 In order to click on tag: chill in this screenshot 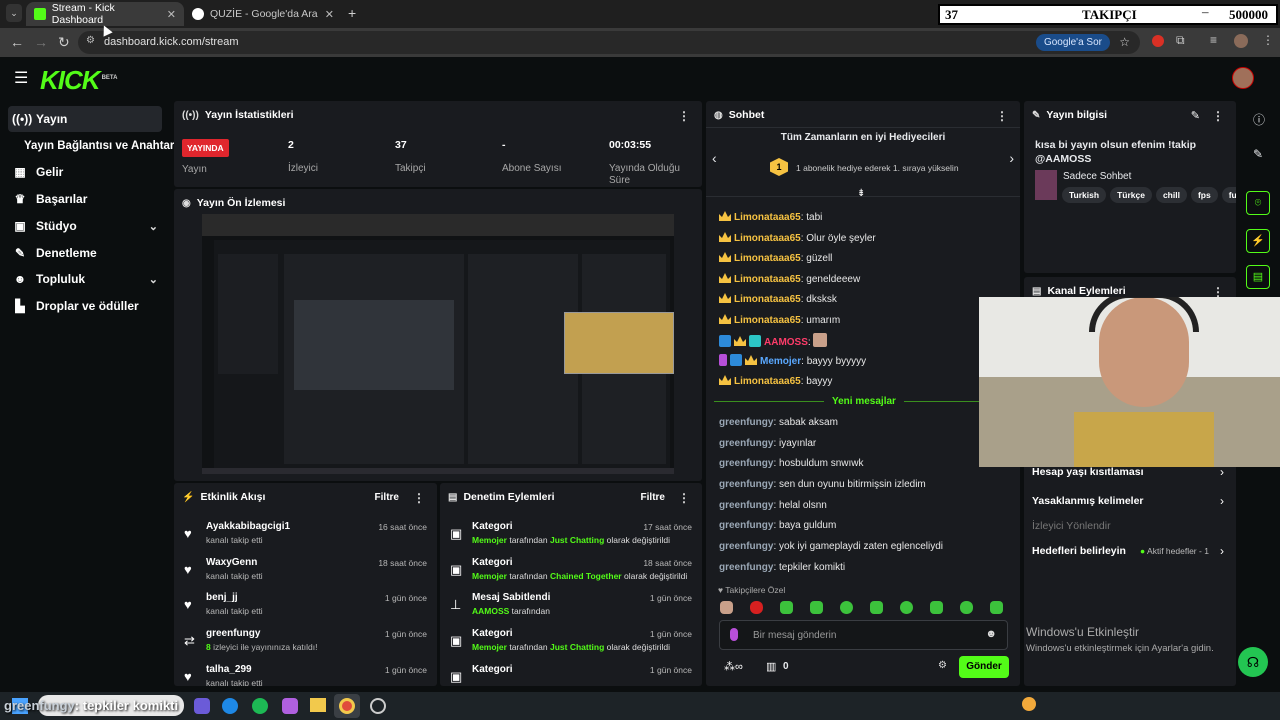, I will do `click(1171, 195)`.